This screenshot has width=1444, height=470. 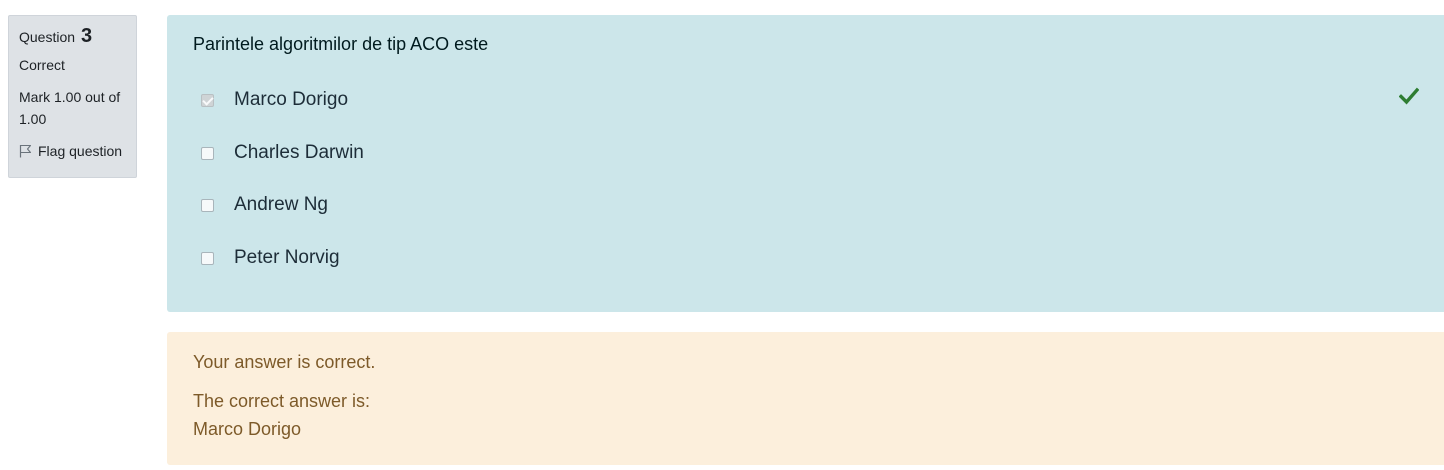 What do you see at coordinates (47, 37) in the screenshot?
I see `question-prefix: Question` at bounding box center [47, 37].